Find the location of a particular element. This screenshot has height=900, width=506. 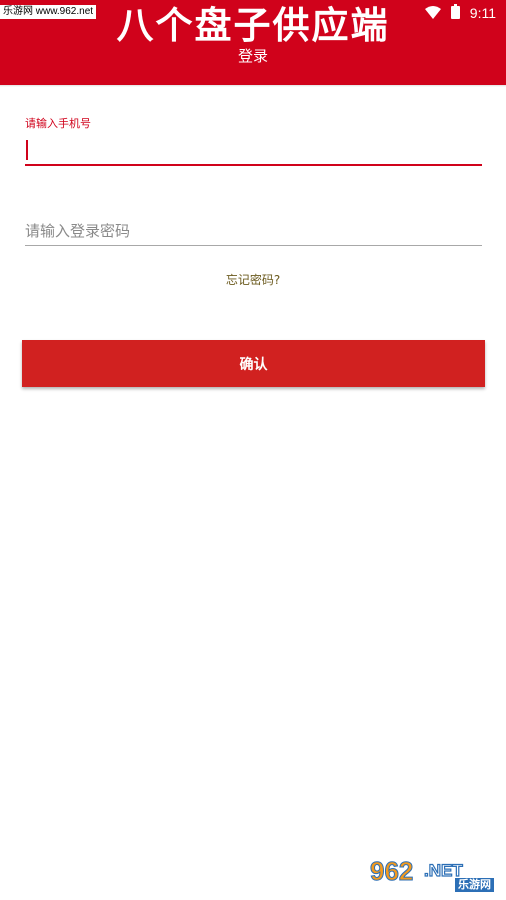

phone-input is located at coordinates (253, 152).